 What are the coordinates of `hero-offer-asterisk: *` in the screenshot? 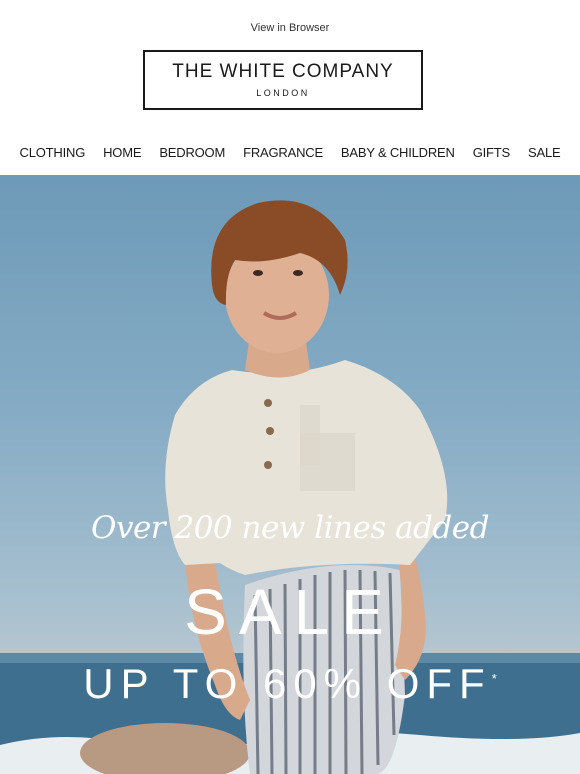 It's located at (494, 678).